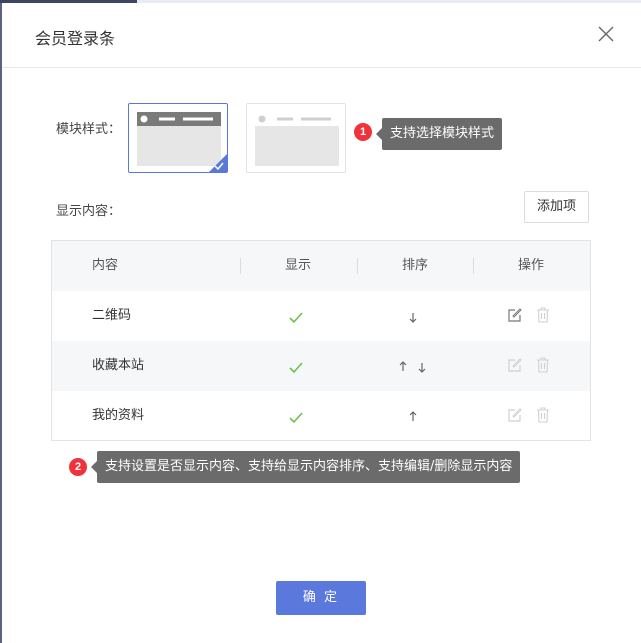  What do you see at coordinates (78, 467) in the screenshot?
I see `annotation-badge-2: 2` at bounding box center [78, 467].